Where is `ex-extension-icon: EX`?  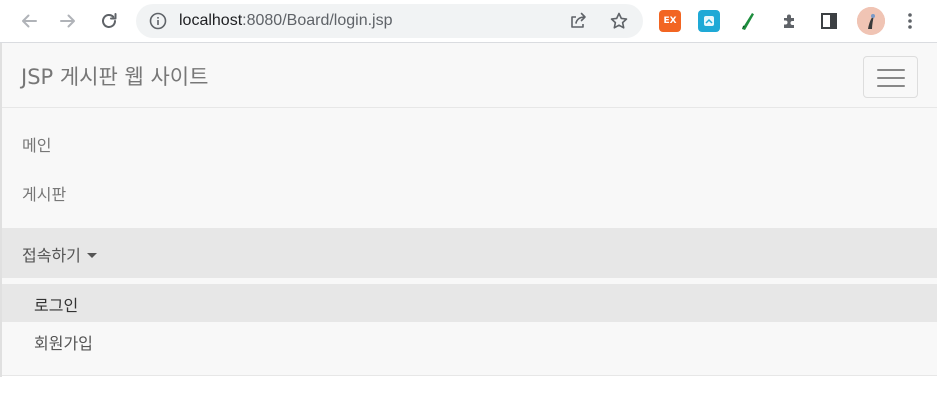
ex-extension-icon: EX is located at coordinates (670, 21).